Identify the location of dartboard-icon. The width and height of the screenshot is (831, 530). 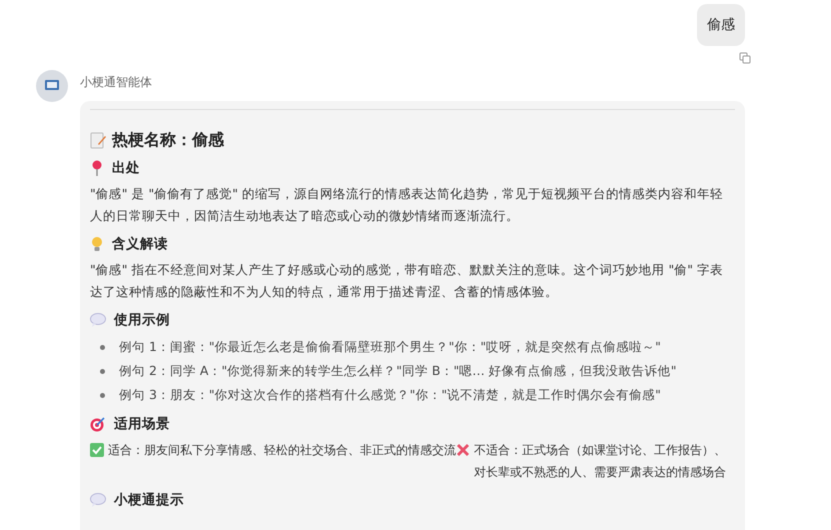
(98, 424).